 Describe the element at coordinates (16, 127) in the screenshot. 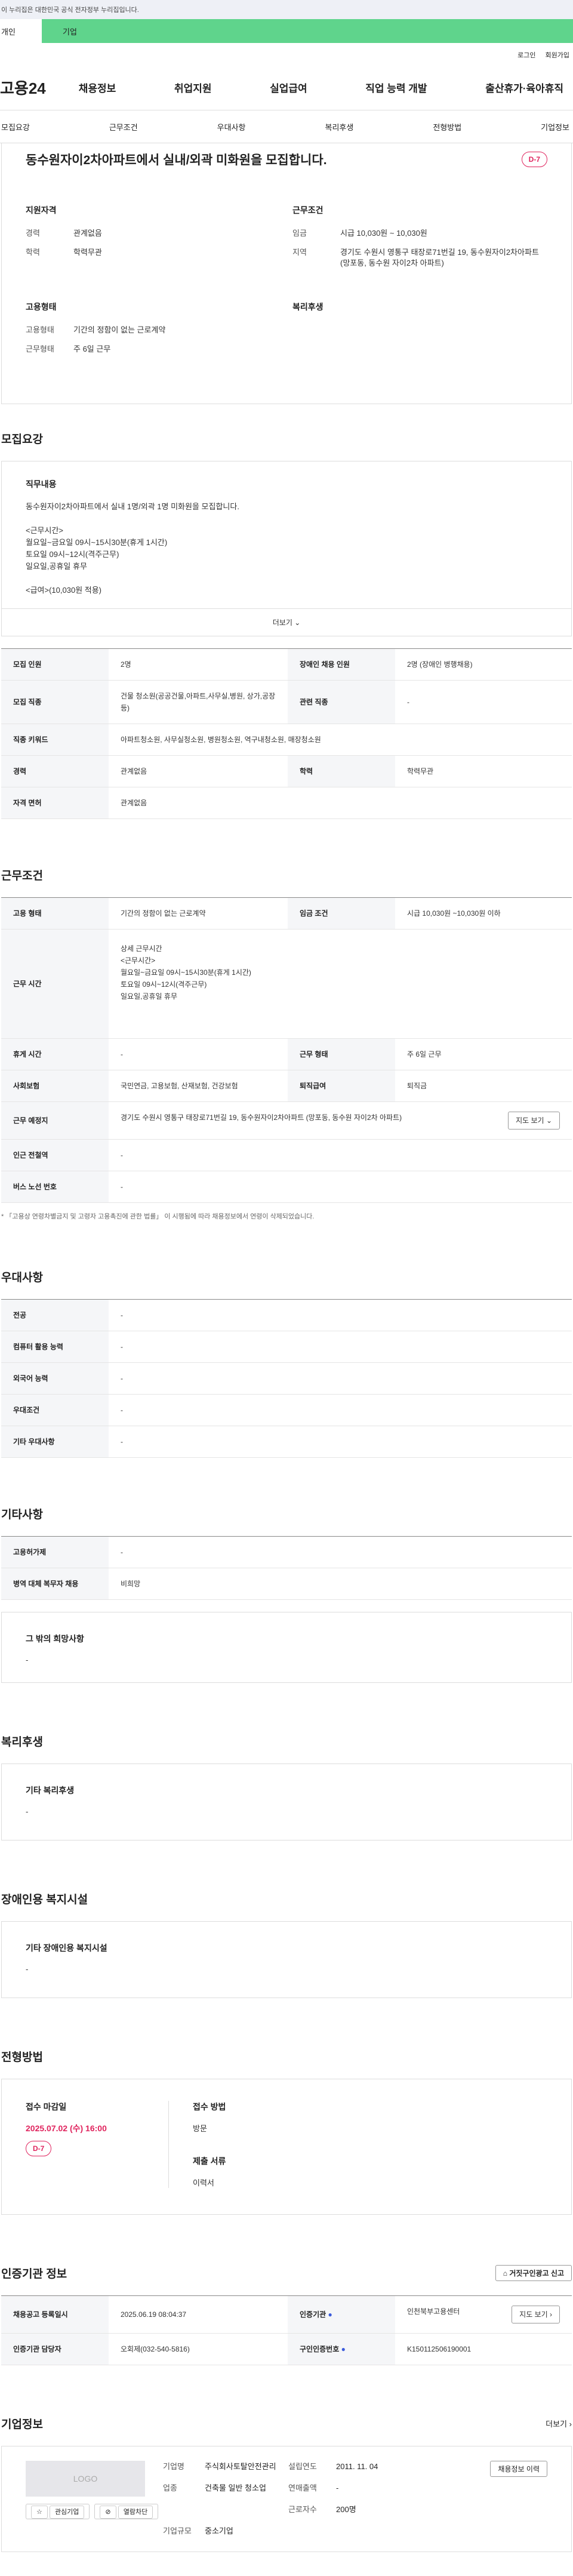

I see `anchor-tab-recruit: 모집요강` at that location.